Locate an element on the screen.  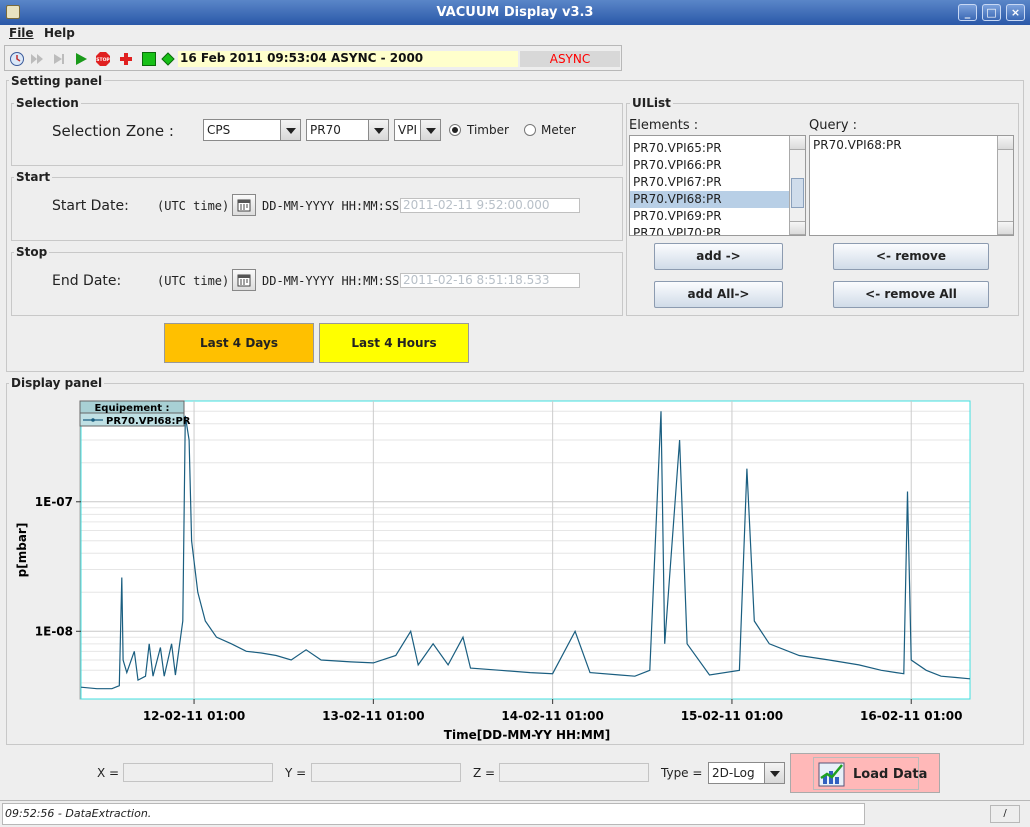
red-cross-icon is located at coordinates (126, 59).